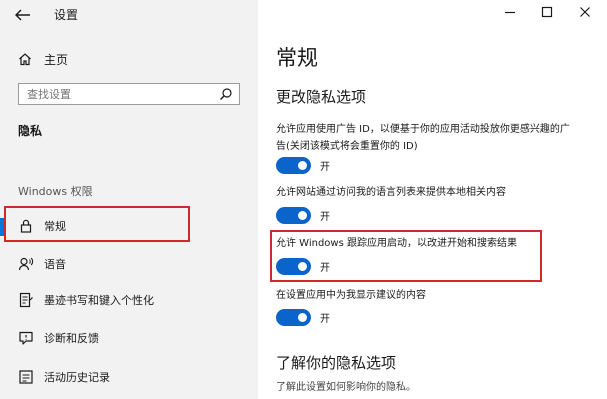 This screenshot has height=399, width=607. I want to click on ad-id-toggle, so click(293, 165).